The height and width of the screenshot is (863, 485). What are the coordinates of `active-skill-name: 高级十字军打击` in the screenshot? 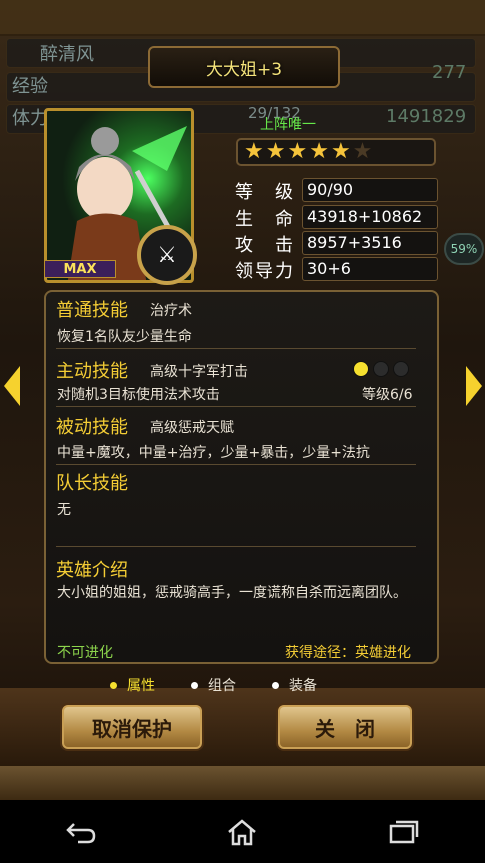 It's located at (199, 372).